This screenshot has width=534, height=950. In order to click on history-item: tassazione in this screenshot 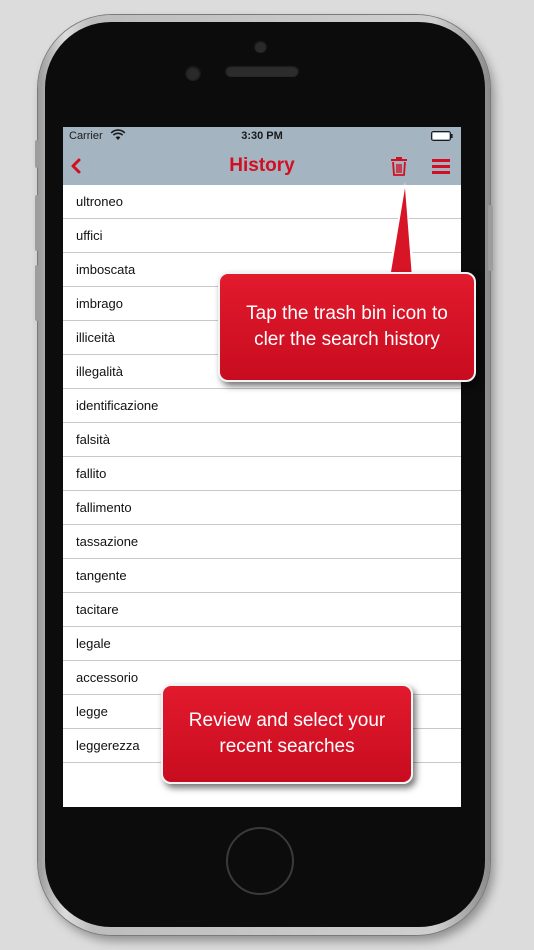, I will do `click(262, 542)`.